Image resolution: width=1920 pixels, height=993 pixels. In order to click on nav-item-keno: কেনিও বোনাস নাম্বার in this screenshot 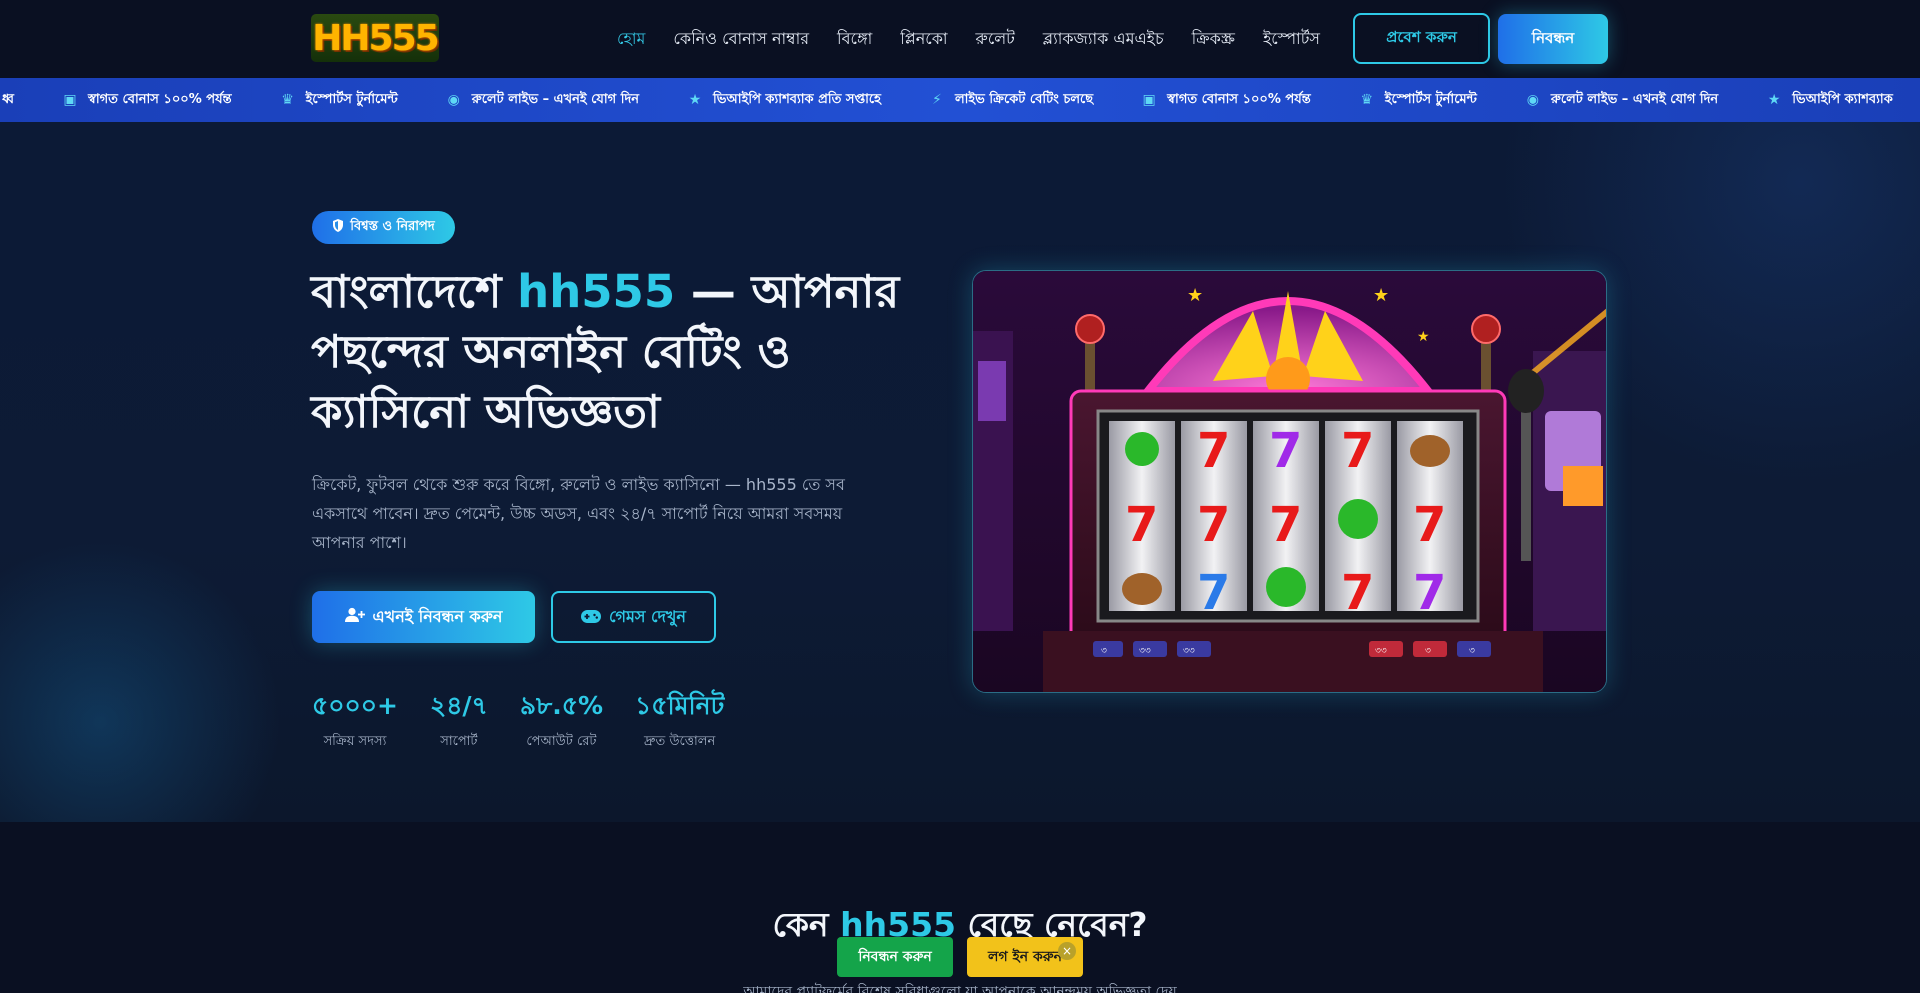, I will do `click(741, 39)`.